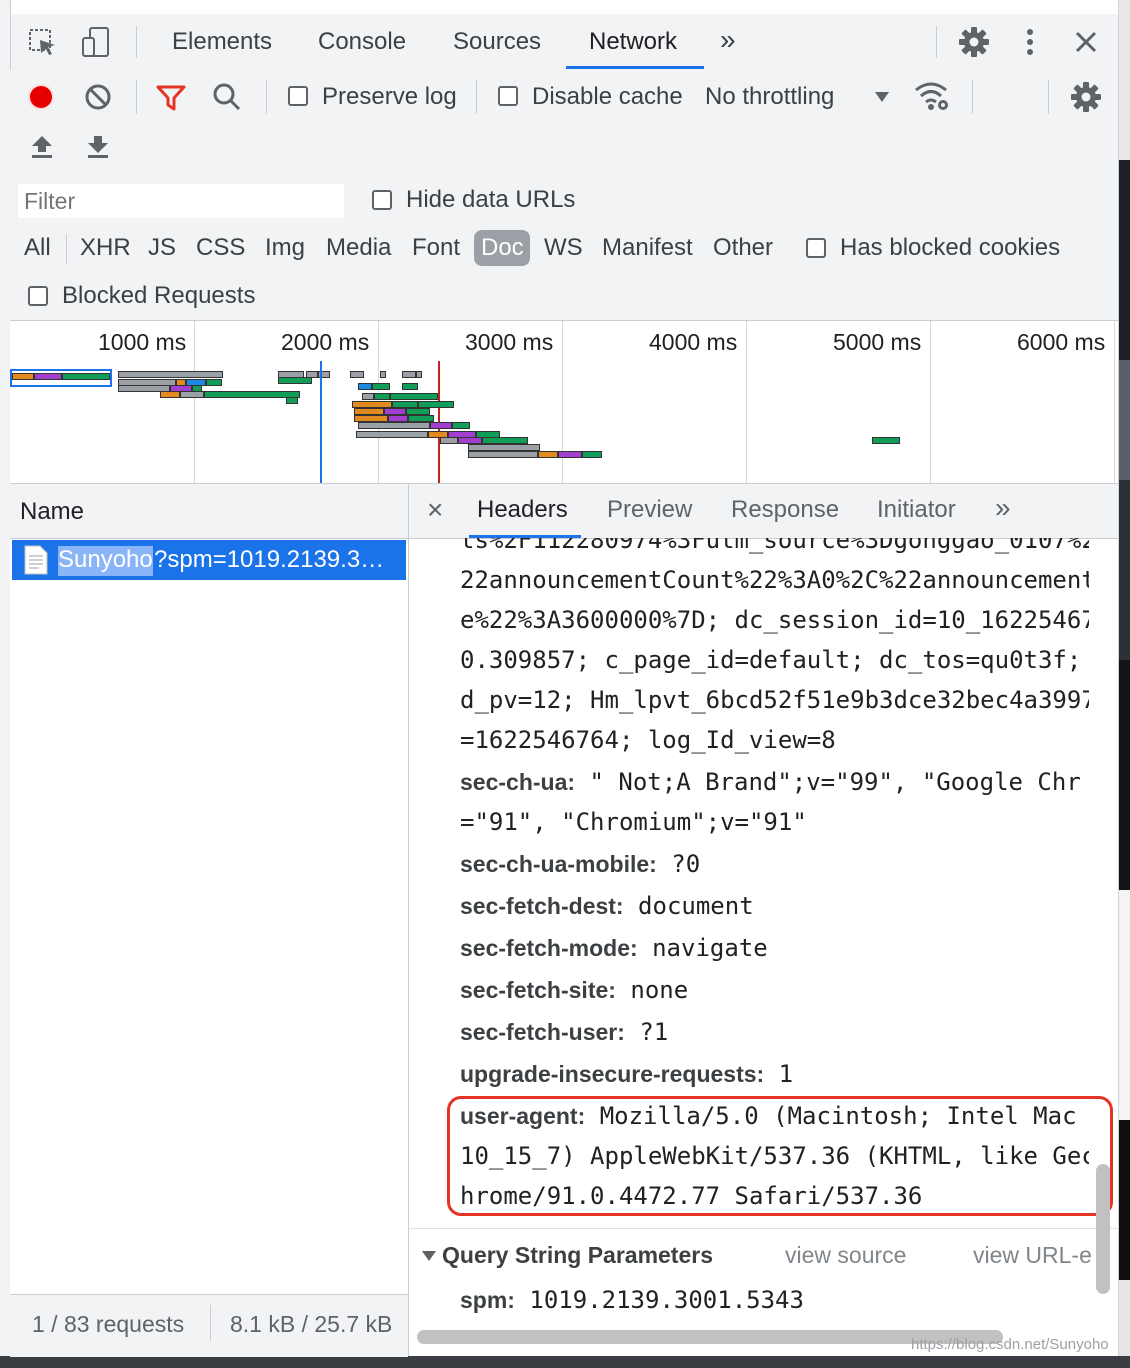 The width and height of the screenshot is (1130, 1368). I want to click on record-icon, so click(41, 99).